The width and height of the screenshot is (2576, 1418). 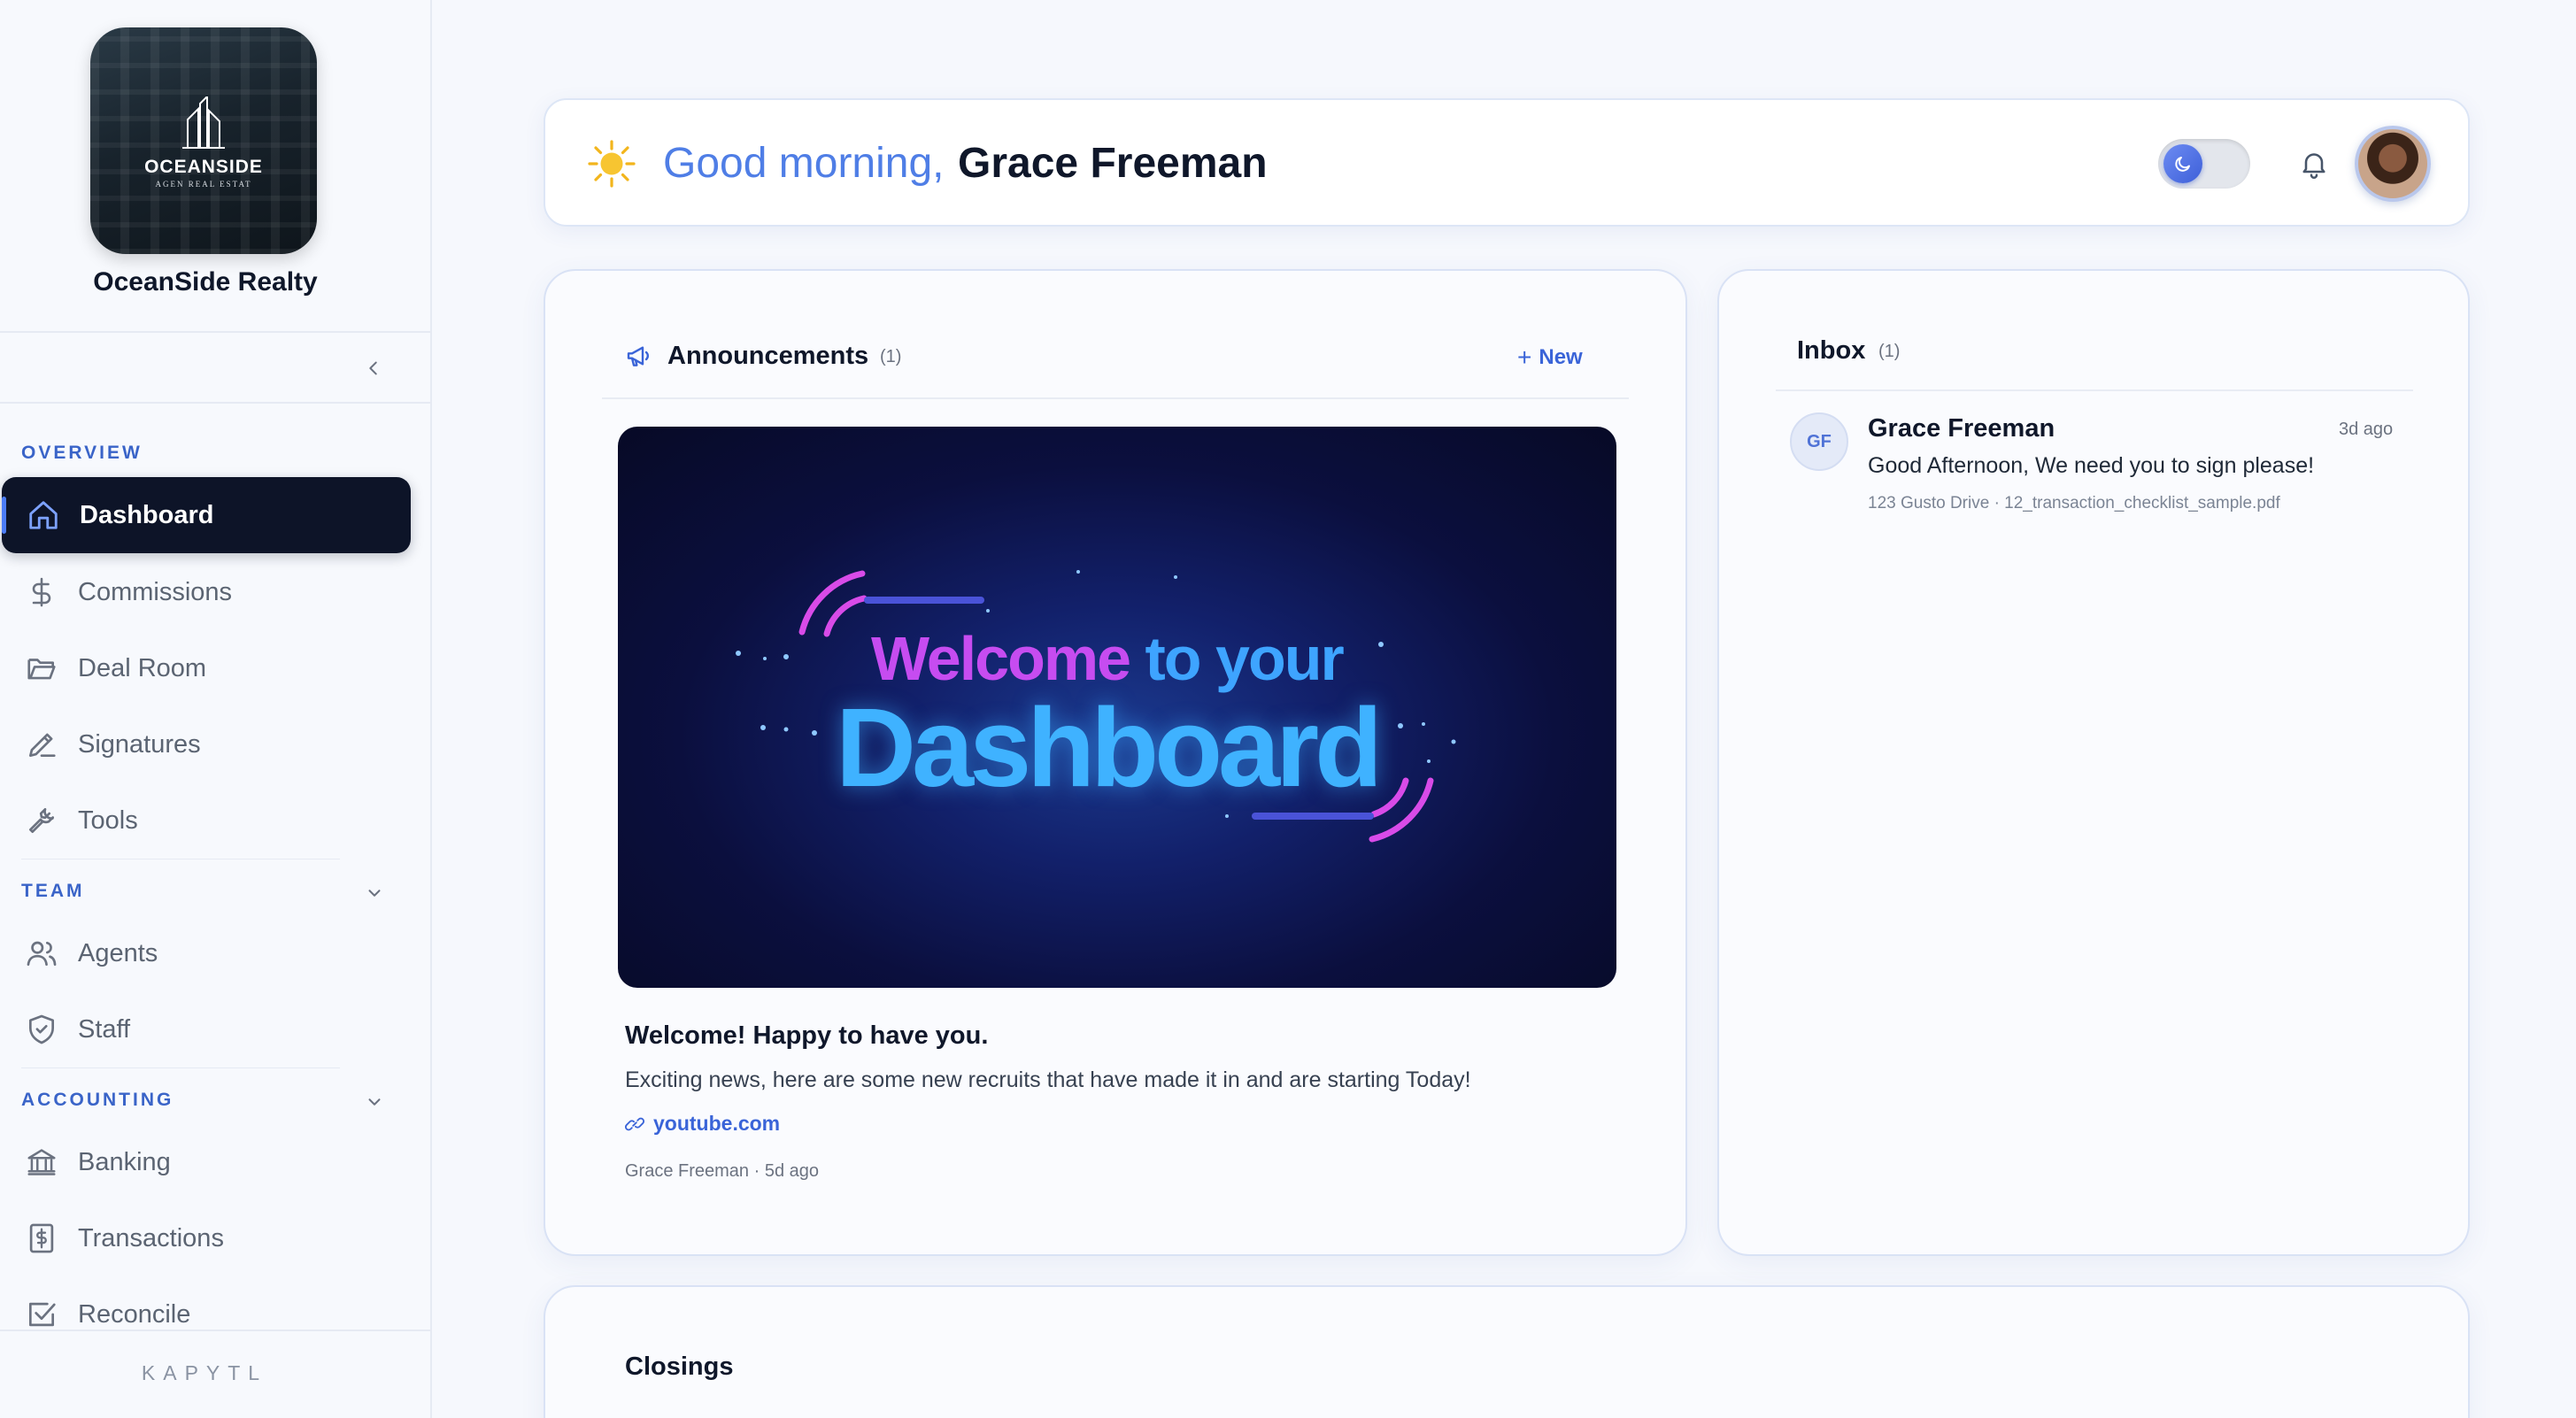 I want to click on section-team: TEAM, so click(x=53, y=891).